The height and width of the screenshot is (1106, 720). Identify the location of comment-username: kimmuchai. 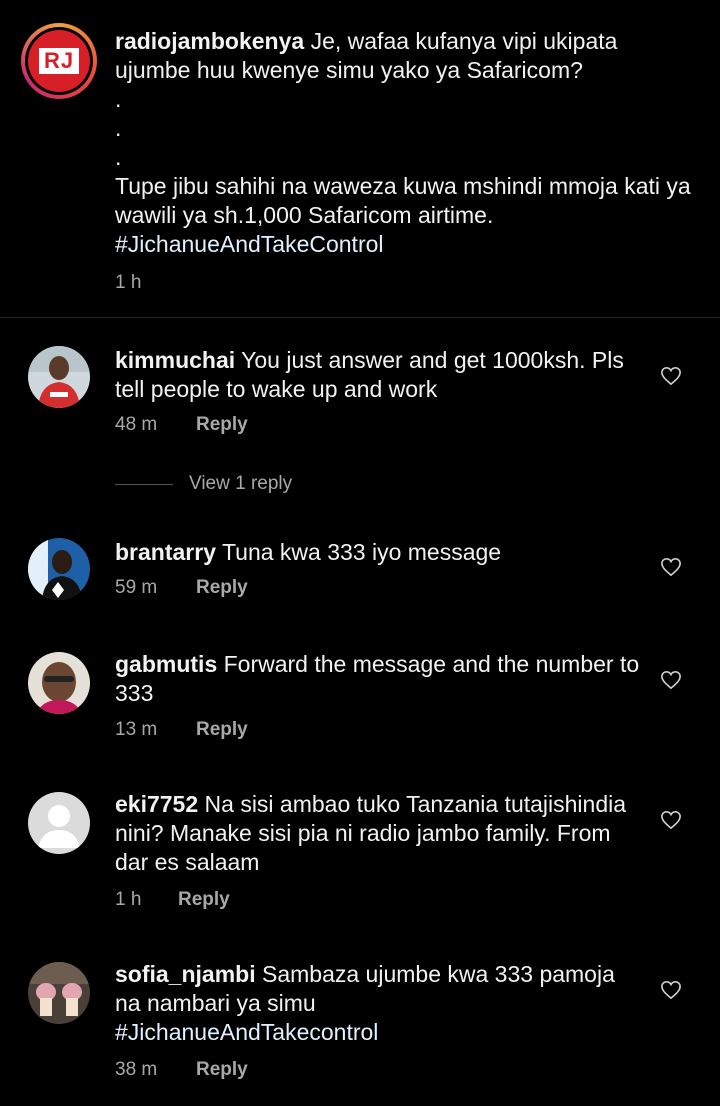
(175, 360).